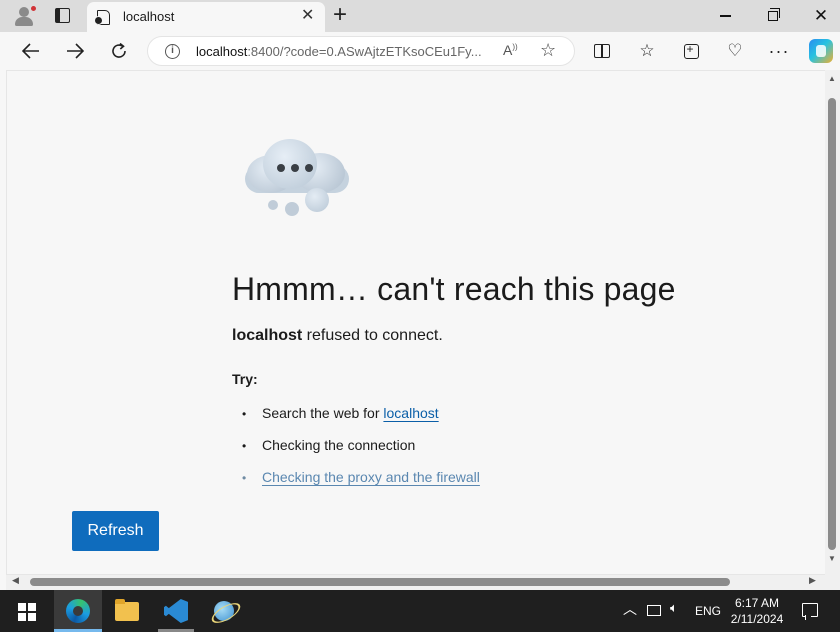 This screenshot has width=840, height=632. I want to click on tab-title: localhost, so click(149, 16).